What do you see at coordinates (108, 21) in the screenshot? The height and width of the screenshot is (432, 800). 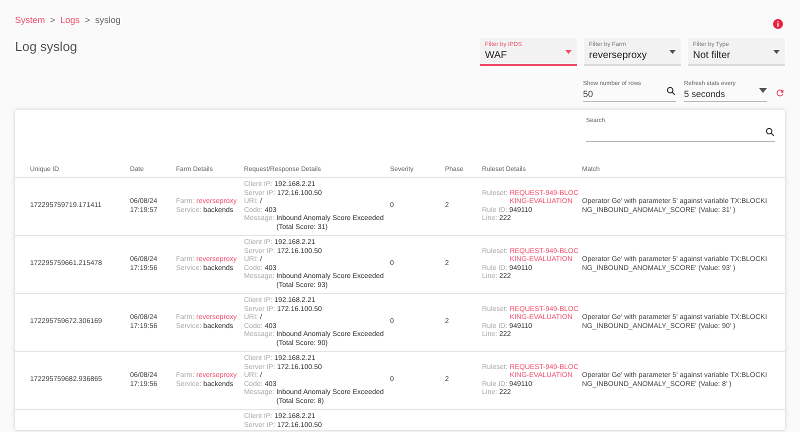 I see `breadcrumb-current: syslog` at bounding box center [108, 21].